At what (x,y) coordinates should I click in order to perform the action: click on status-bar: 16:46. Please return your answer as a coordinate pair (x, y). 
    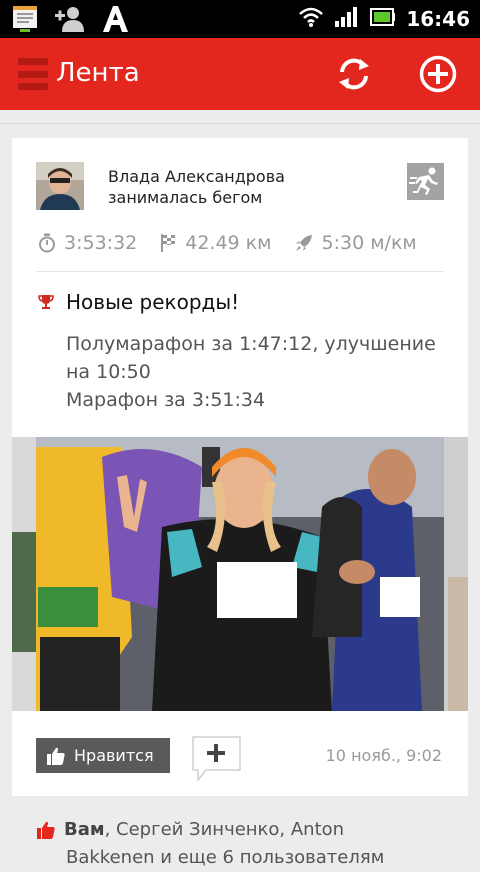
    Looking at the image, I should click on (240, 19).